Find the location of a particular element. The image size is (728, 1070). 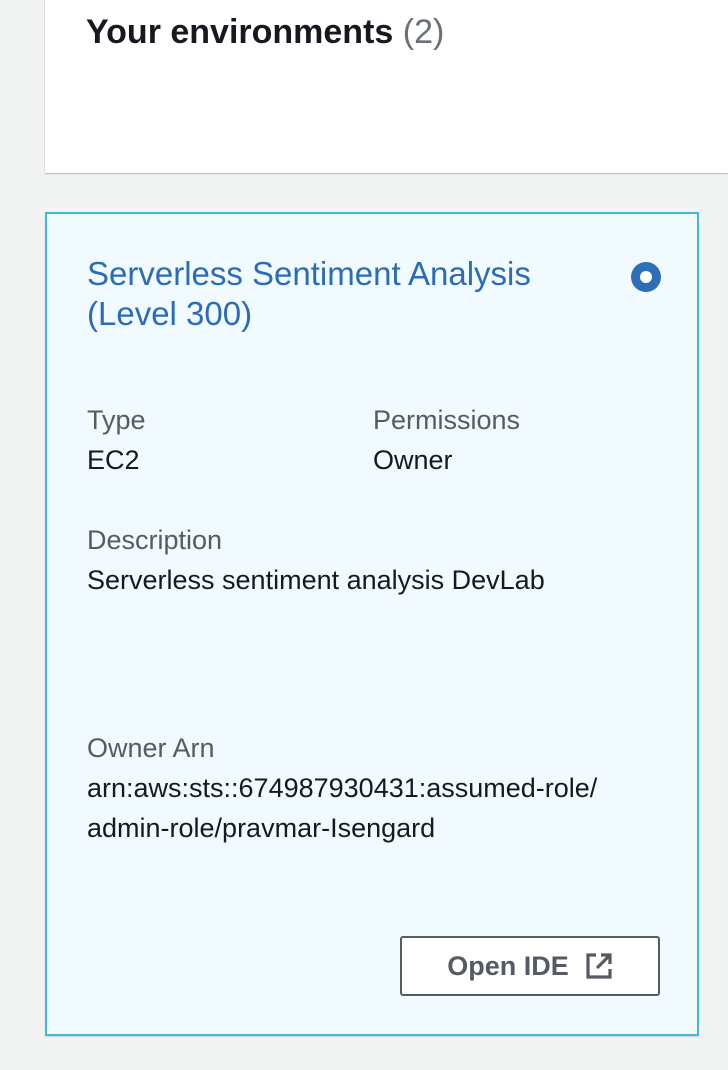

type-field: Type EC2 is located at coordinates (116, 440).